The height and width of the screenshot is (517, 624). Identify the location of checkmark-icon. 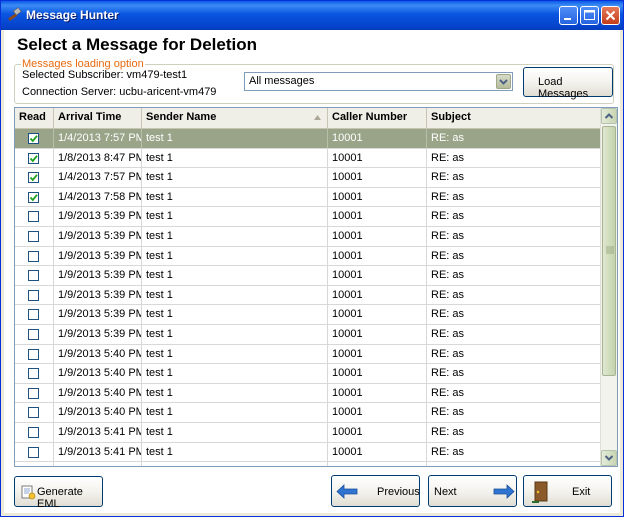
(33, 139).